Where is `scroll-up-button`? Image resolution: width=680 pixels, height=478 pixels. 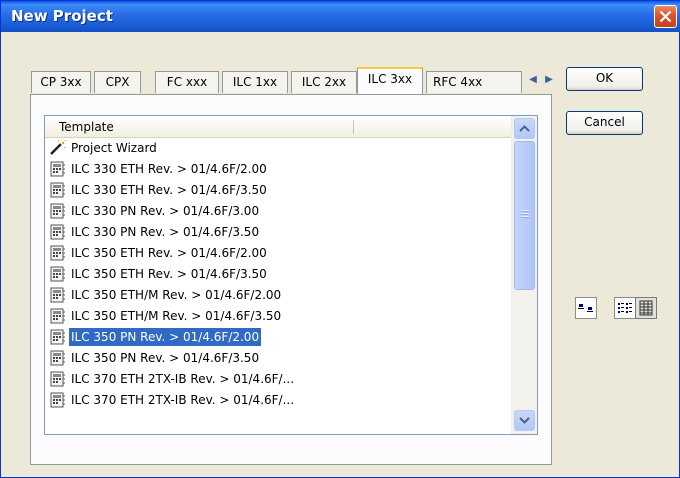 scroll-up-button is located at coordinates (524, 128).